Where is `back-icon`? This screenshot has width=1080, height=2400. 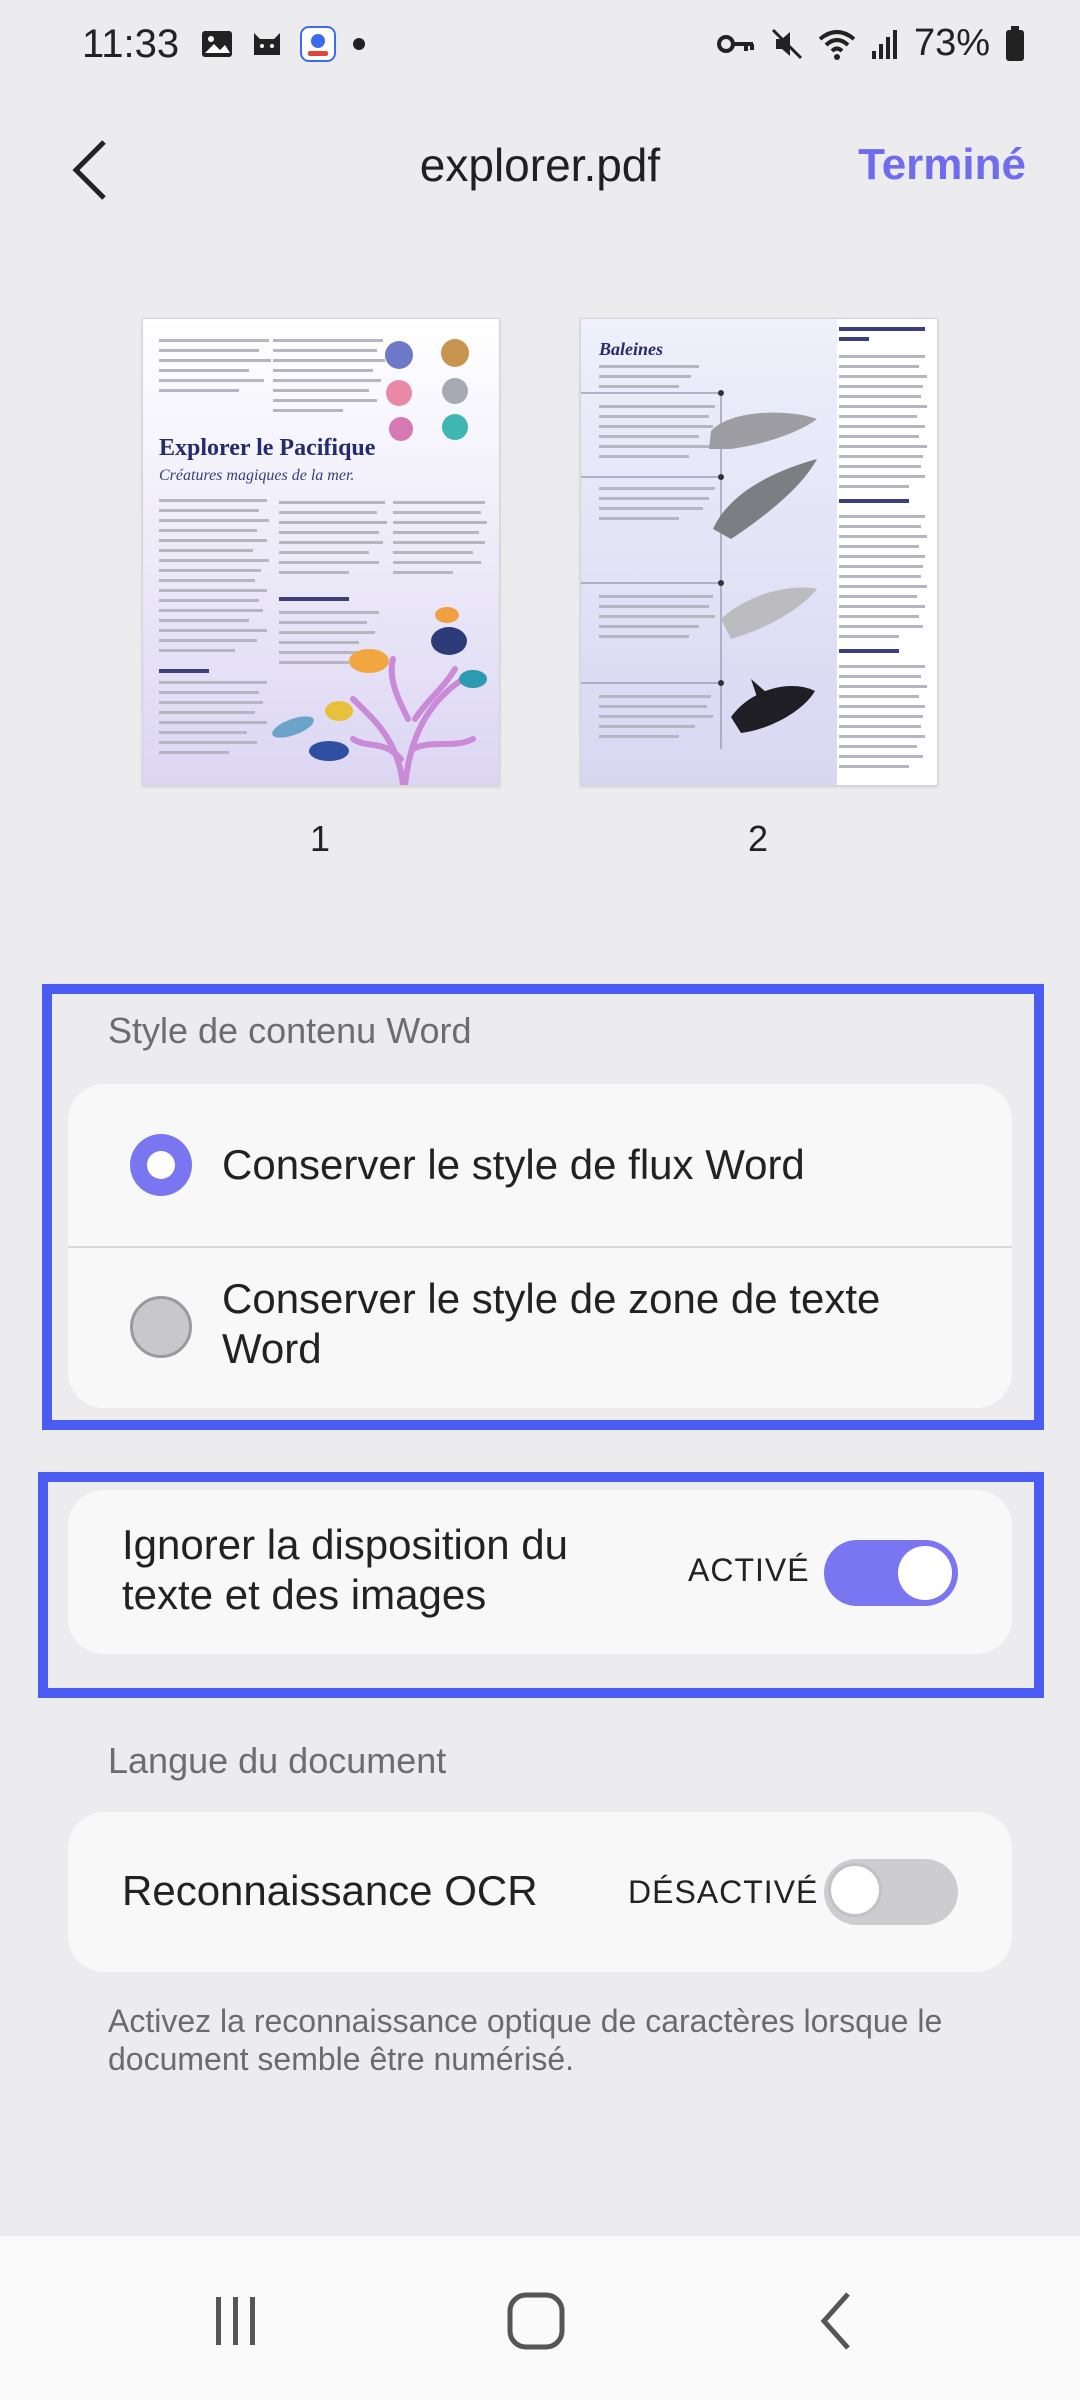
back-icon is located at coordinates (835, 2321).